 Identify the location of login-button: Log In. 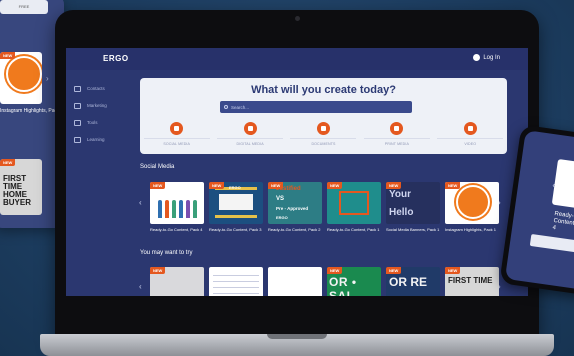
(486, 57).